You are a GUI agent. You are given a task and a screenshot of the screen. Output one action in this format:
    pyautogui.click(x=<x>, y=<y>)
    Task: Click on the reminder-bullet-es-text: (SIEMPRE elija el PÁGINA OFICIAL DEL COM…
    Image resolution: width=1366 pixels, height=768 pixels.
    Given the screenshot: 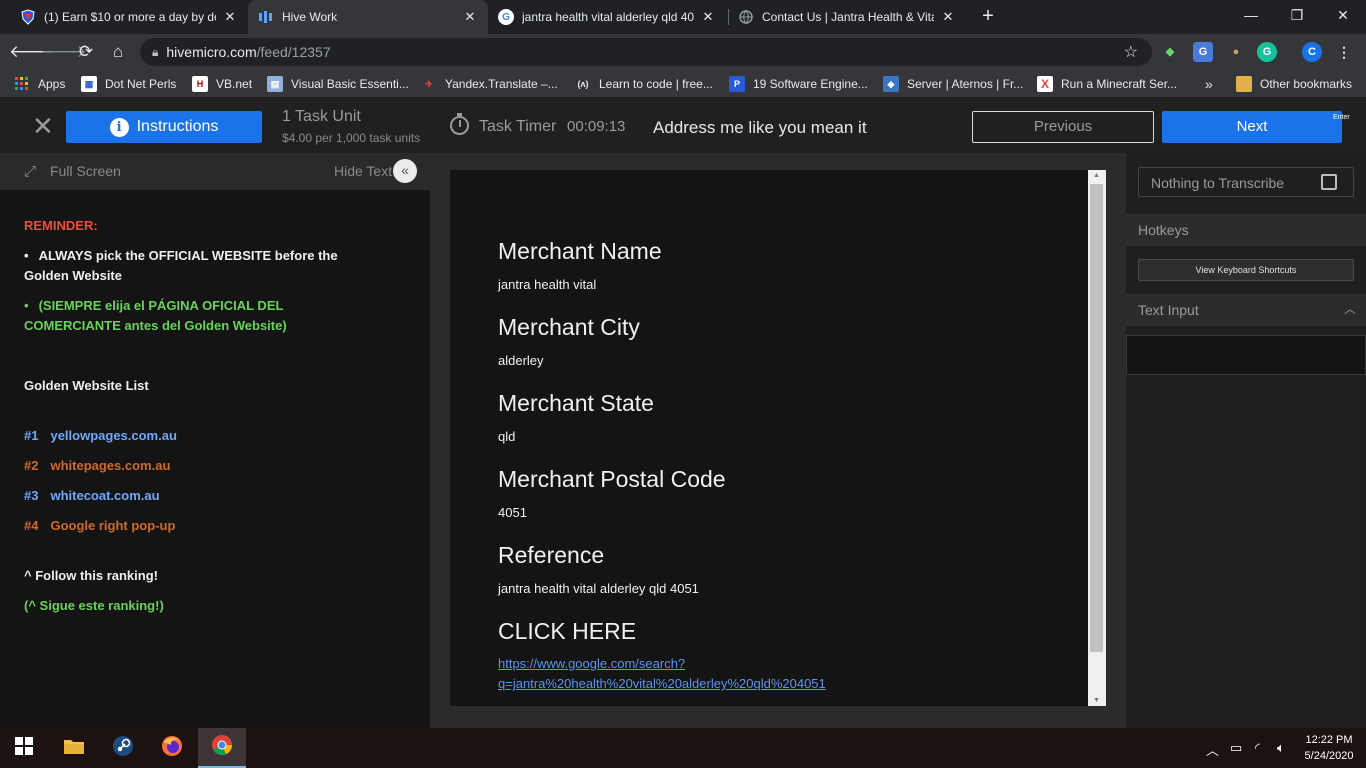 What is the action you would take?
    pyautogui.click(x=155, y=315)
    